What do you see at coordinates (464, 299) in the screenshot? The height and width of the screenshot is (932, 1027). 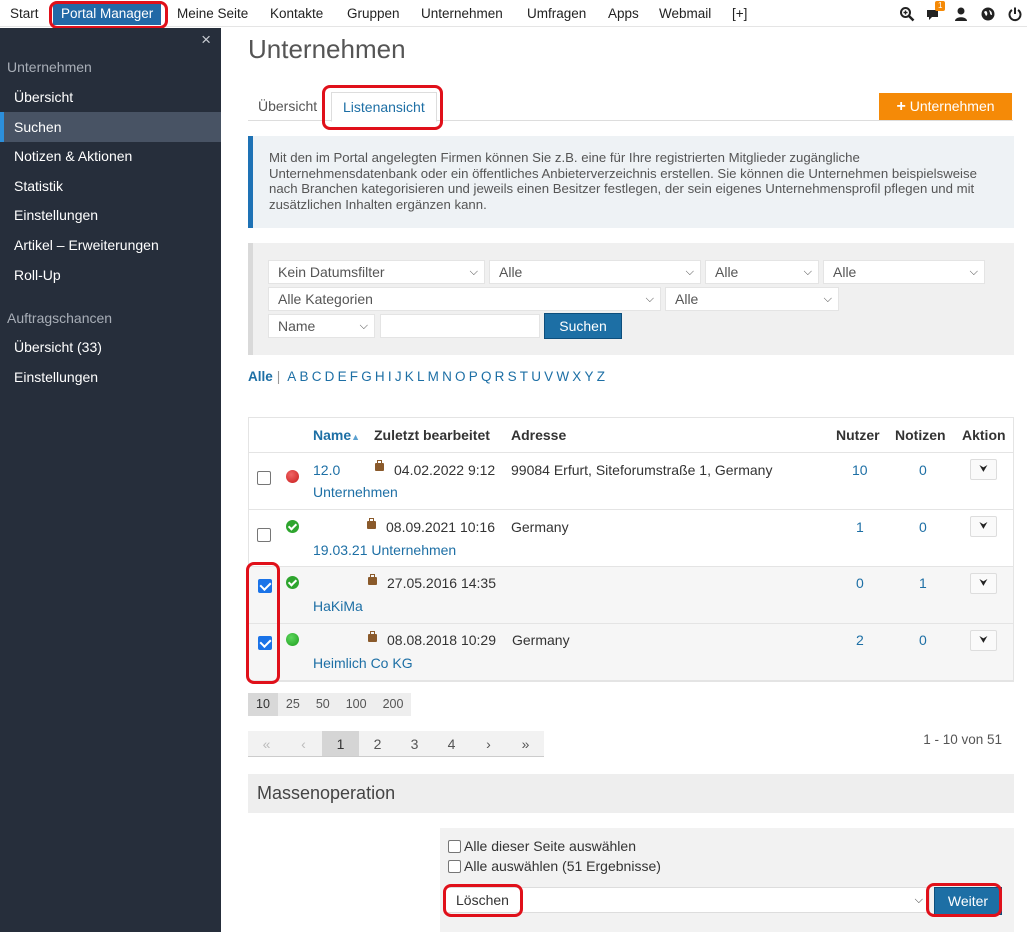 I see `category-select: Alle Kategorien ⌵` at bounding box center [464, 299].